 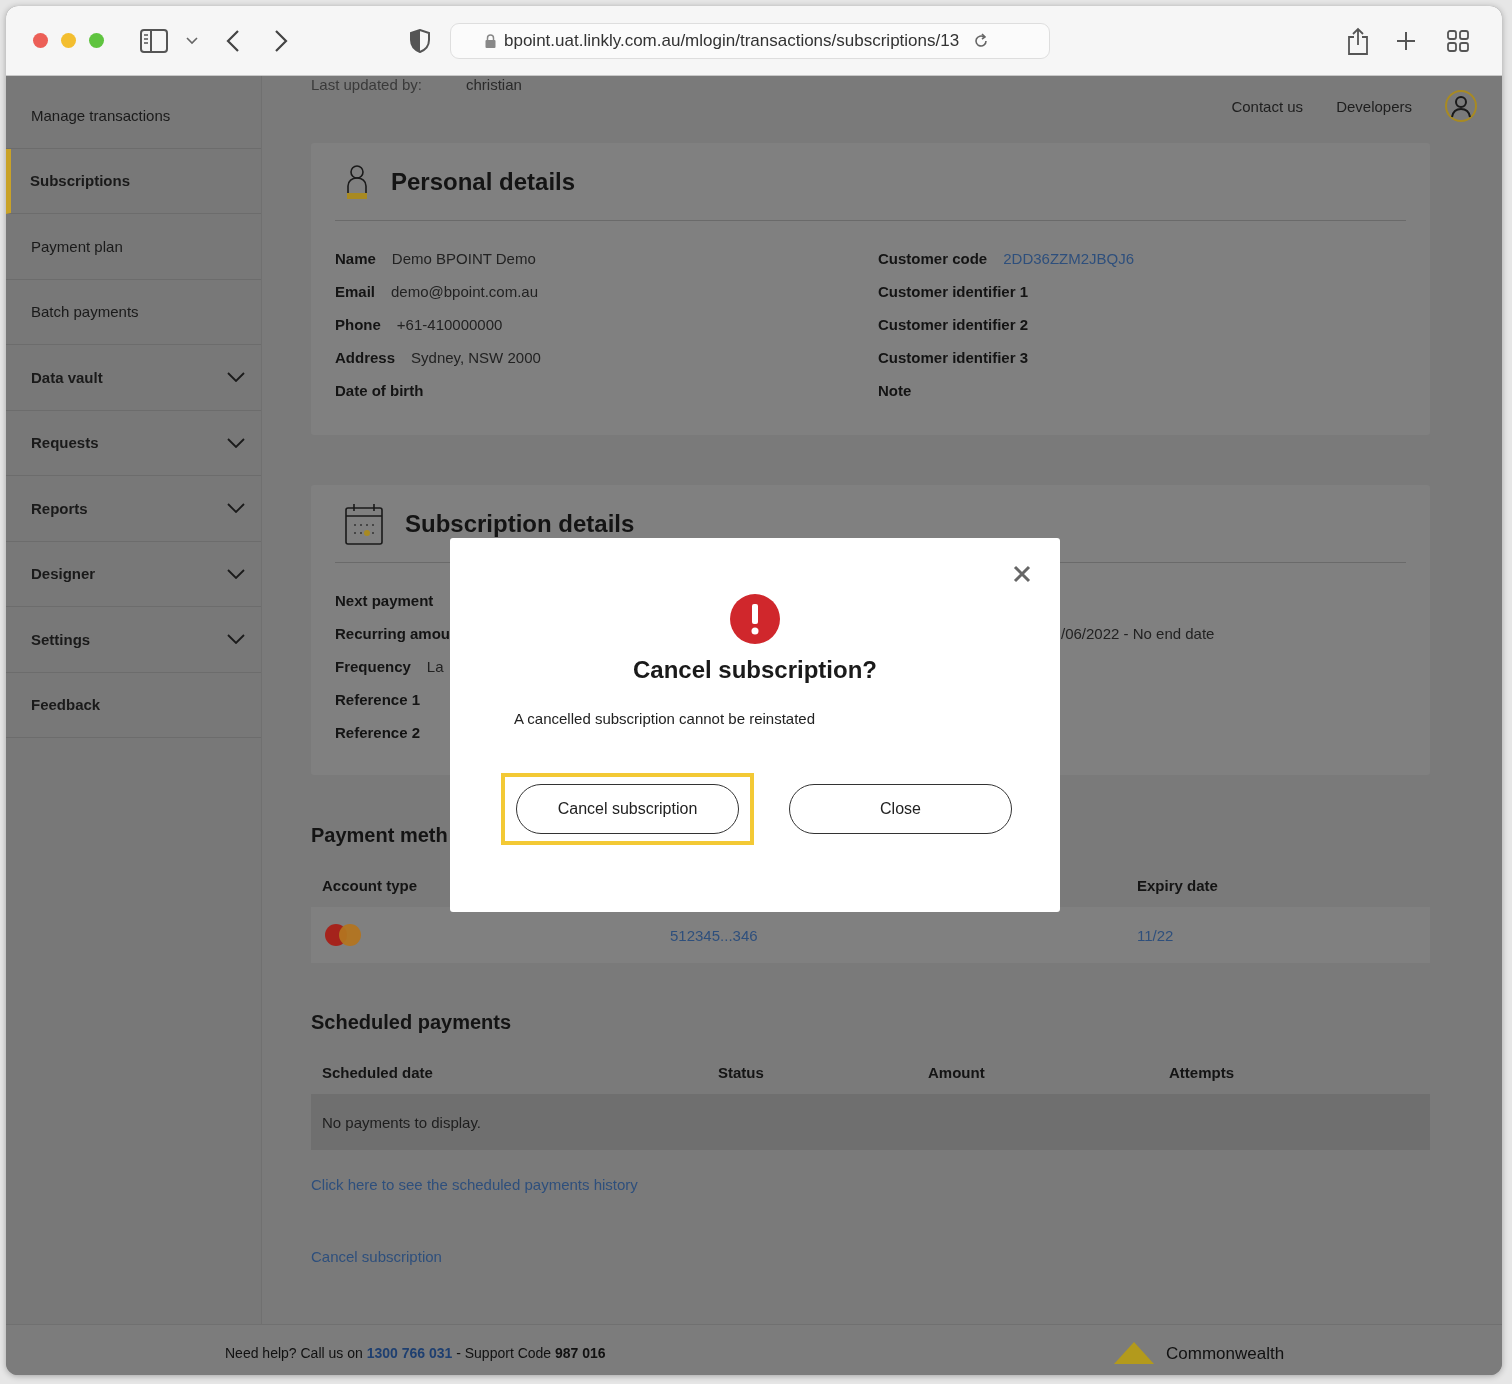 What do you see at coordinates (981, 40) in the screenshot?
I see `reload-icon` at bounding box center [981, 40].